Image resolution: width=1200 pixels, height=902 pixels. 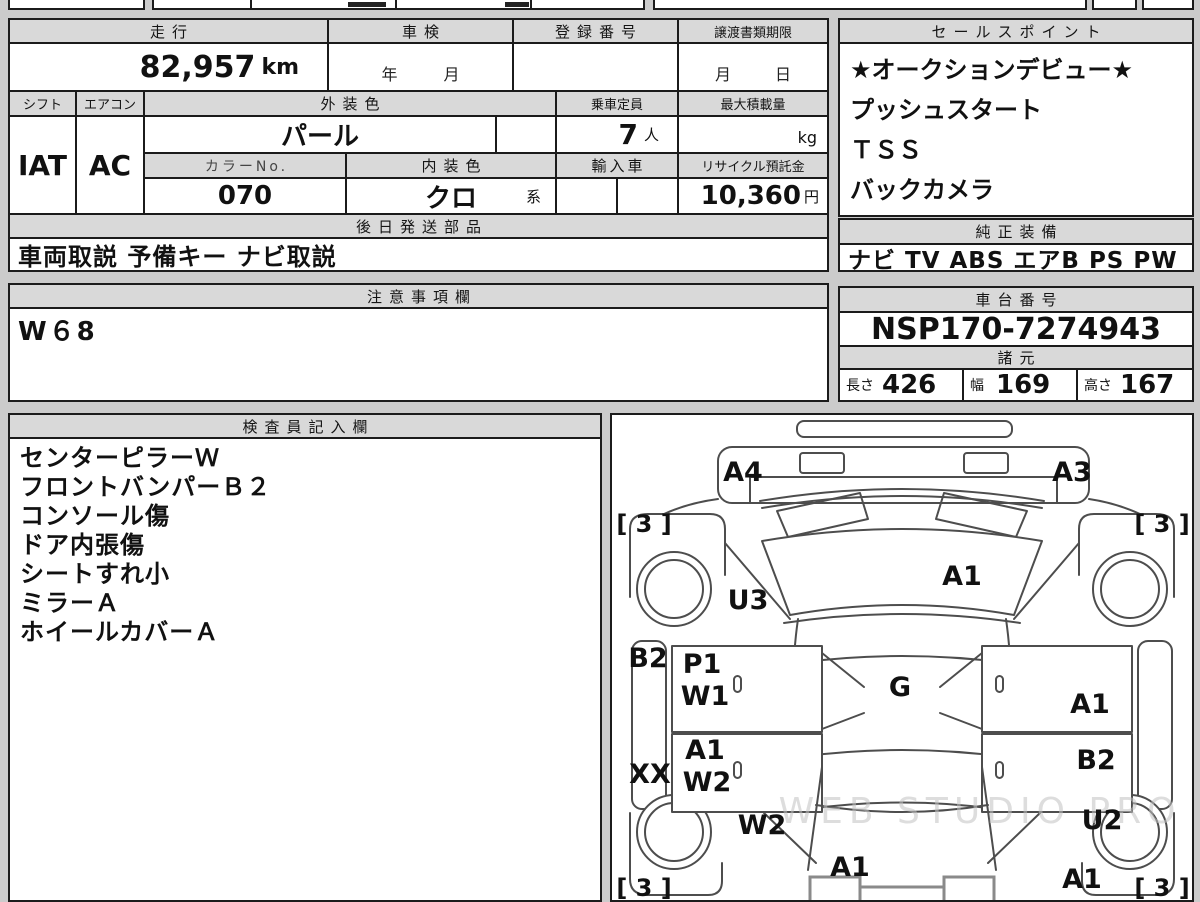 I want to click on inspection-header: 車検, so click(x=420, y=31).